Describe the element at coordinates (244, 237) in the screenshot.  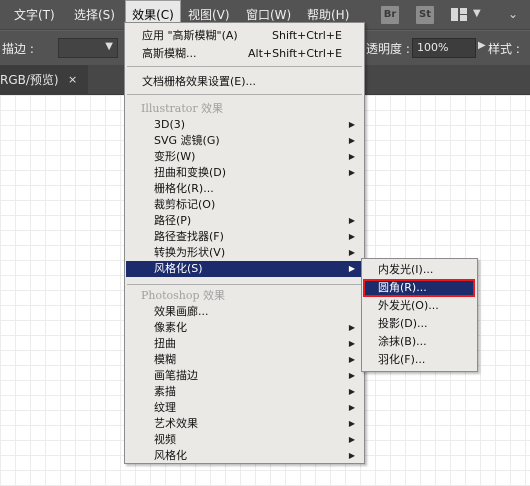
I see `menu-item-illustrator-effect: 路径查找器(F) ▶` at that location.